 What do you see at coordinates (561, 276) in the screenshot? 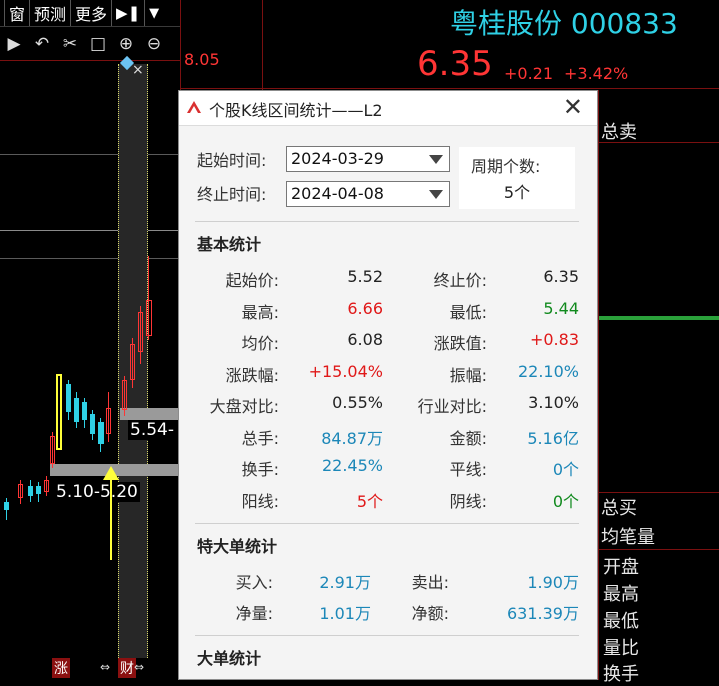
I see `stat-value: 6.35` at bounding box center [561, 276].